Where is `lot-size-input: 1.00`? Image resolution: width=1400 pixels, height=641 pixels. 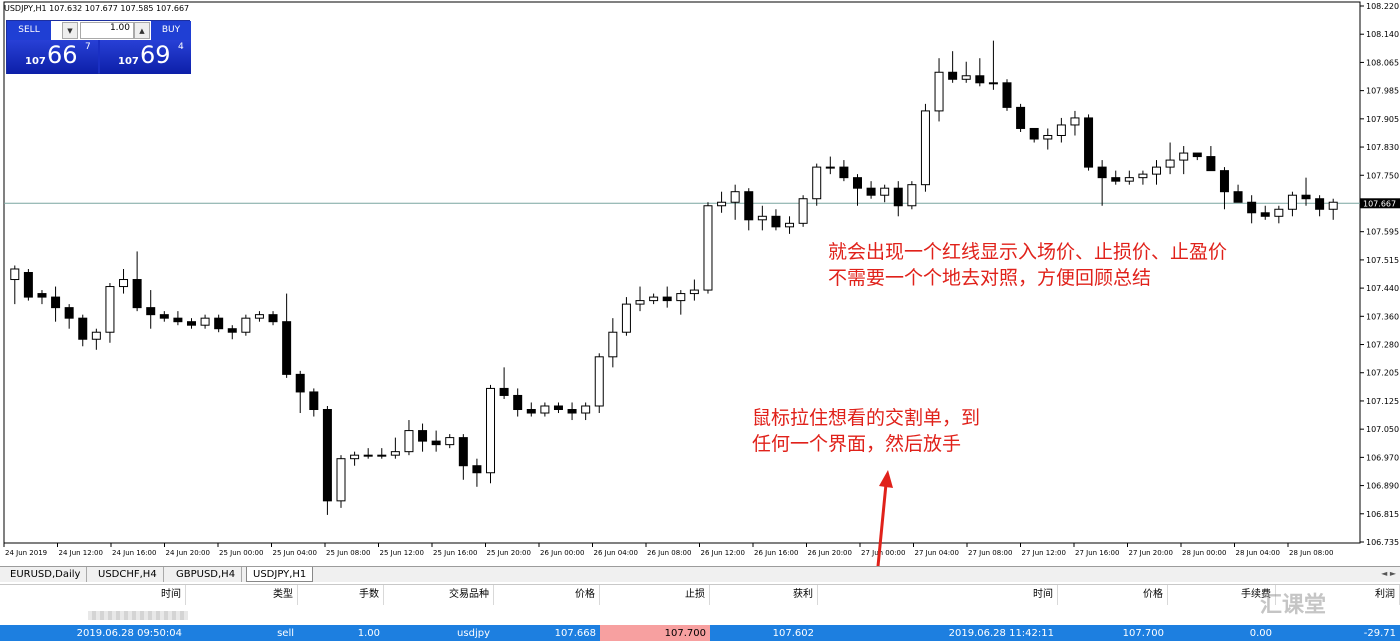 lot-size-input: 1.00 is located at coordinates (107, 30).